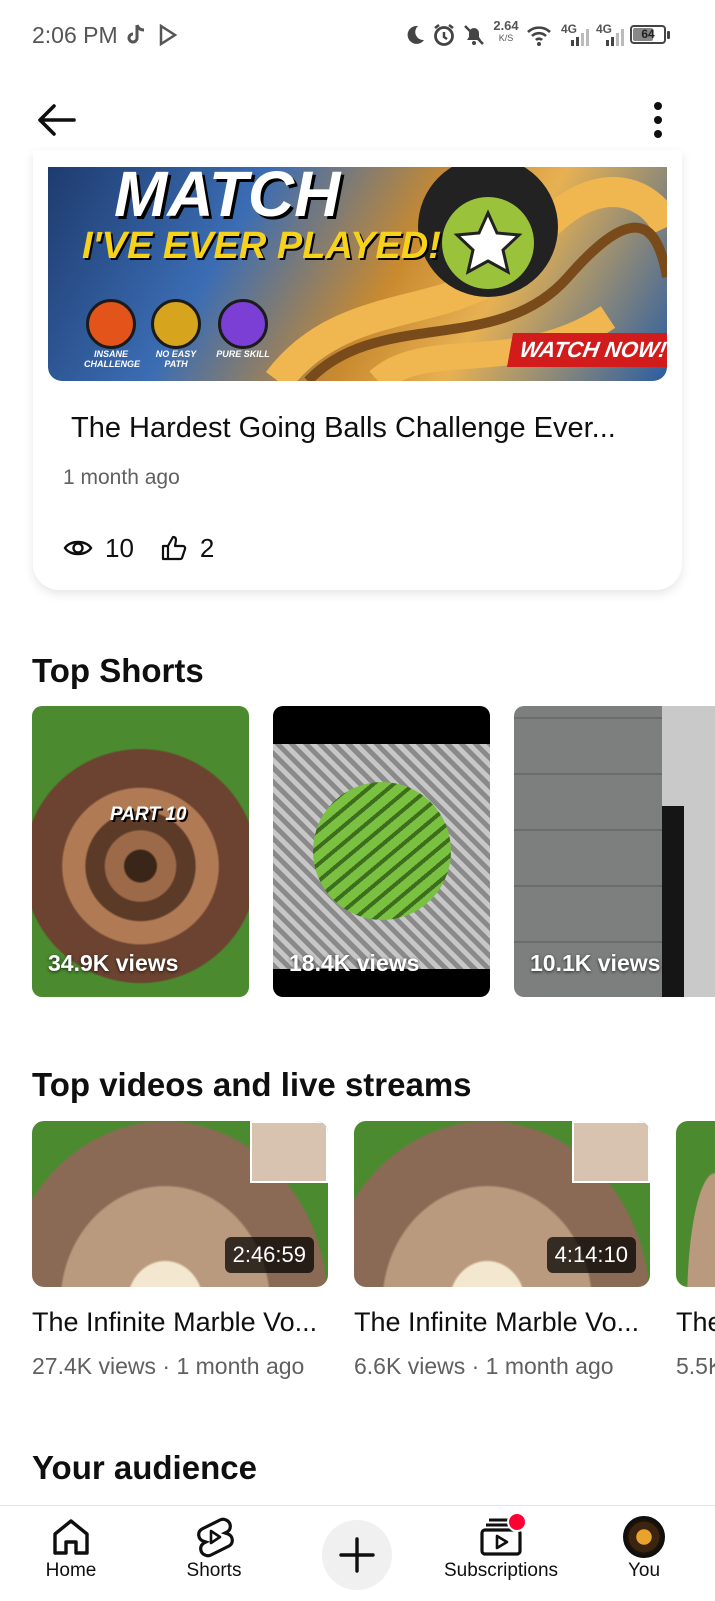  I want to click on thumbnail-headline-1: MATCH, so click(227, 198).